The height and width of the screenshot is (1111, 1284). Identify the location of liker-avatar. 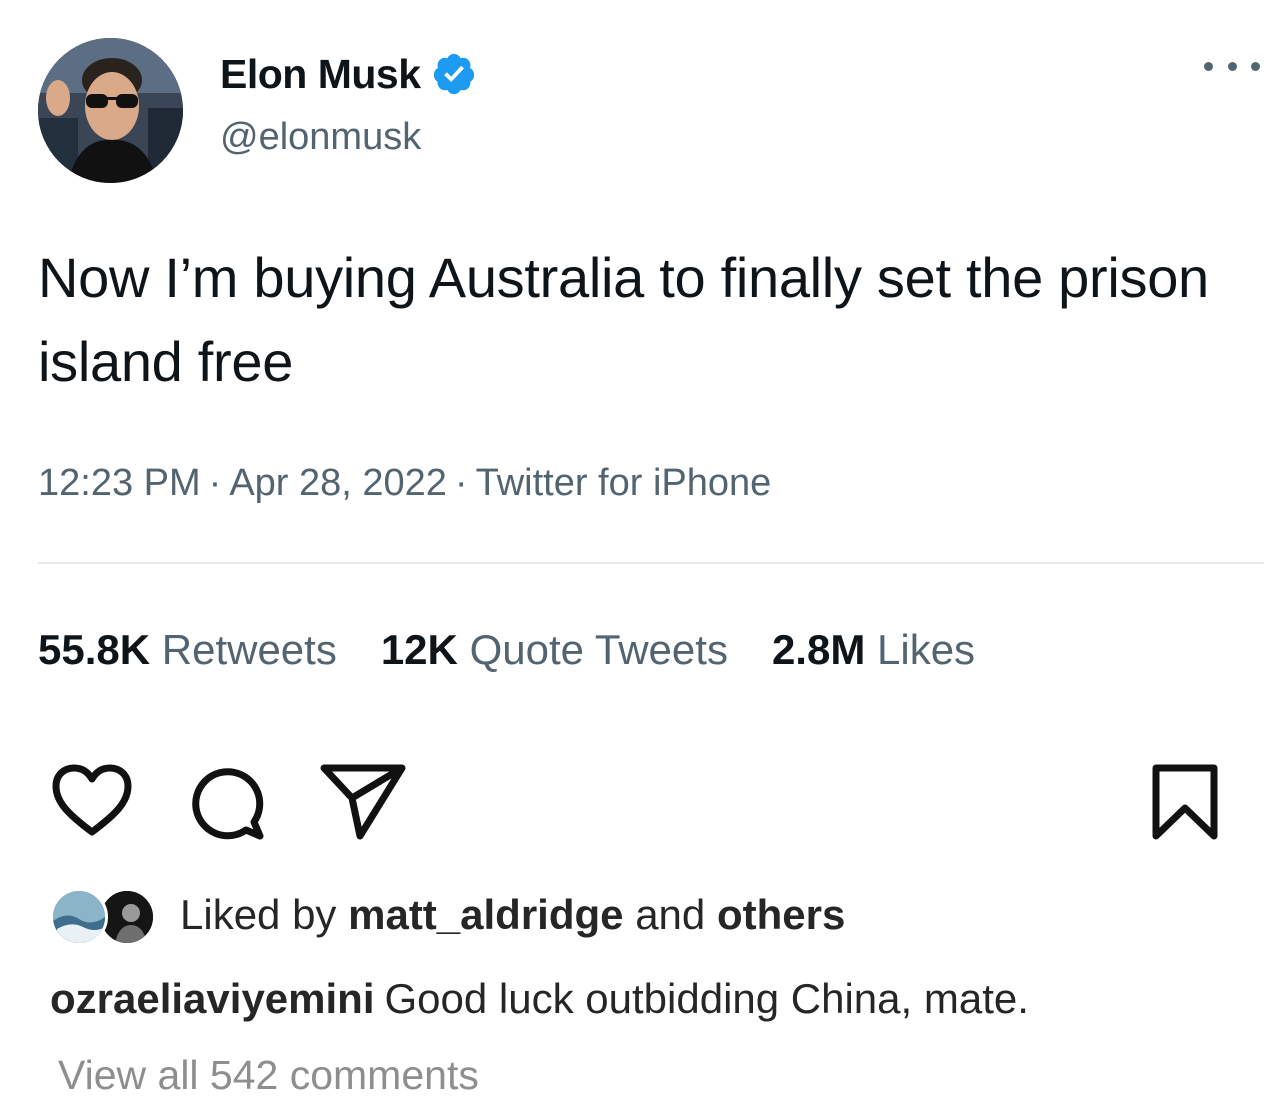
(79, 917).